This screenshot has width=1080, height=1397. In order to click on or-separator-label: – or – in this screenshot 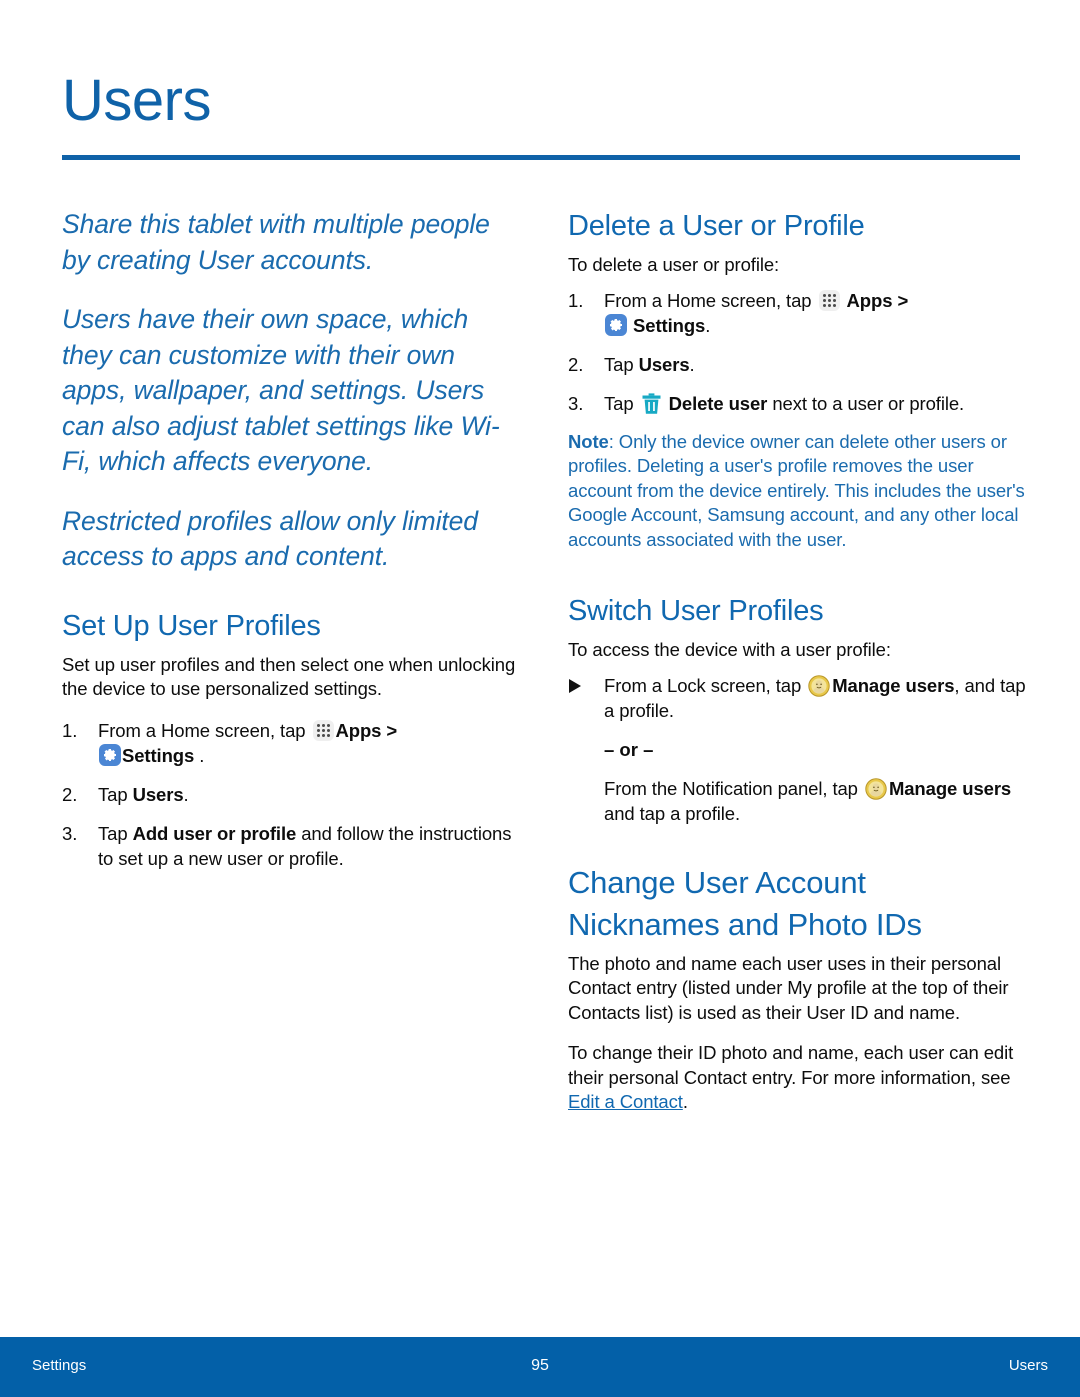, I will do `click(629, 749)`.